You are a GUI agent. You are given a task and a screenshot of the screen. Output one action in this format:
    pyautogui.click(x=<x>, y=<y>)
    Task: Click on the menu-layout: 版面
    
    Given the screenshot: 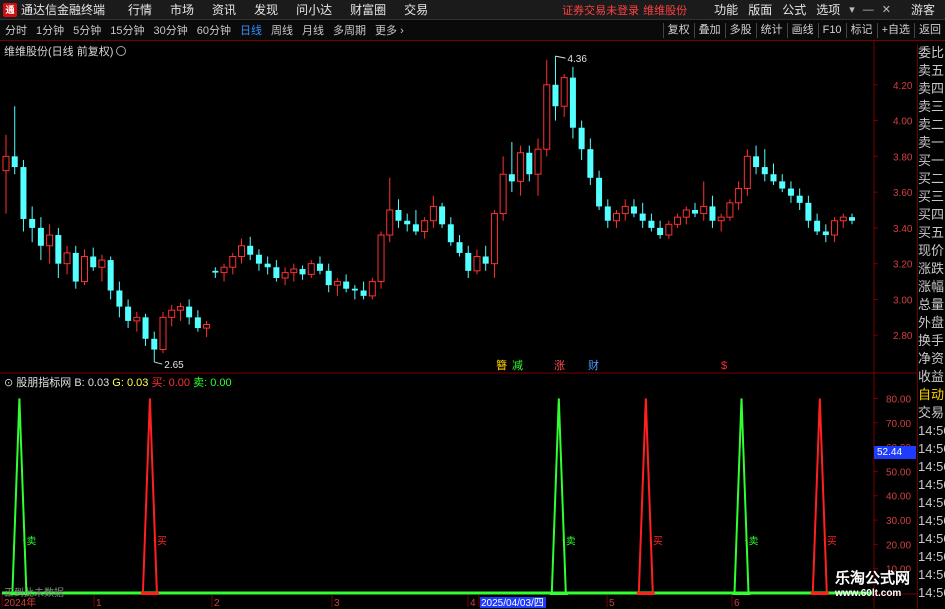 What is the action you would take?
    pyautogui.click(x=760, y=9)
    